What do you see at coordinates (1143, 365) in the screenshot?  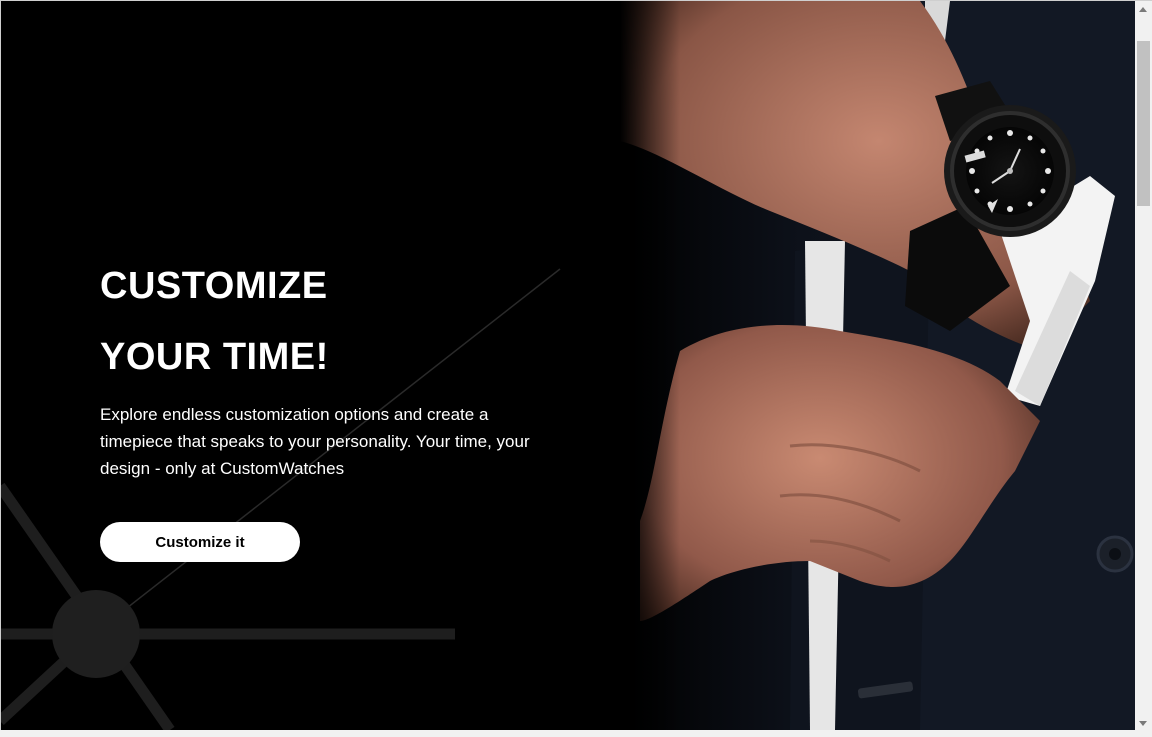 I see `vertical-scrollbar` at bounding box center [1143, 365].